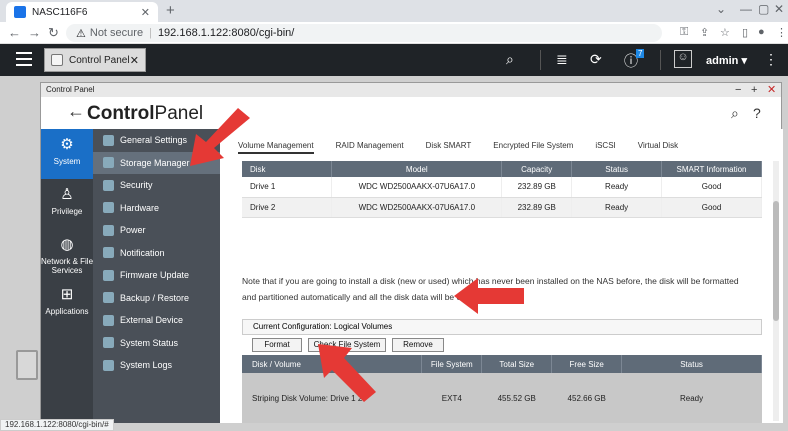 Image resolution: width=788 pixels, height=431 pixels. What do you see at coordinates (779, 9) in the screenshot?
I see `close-window-icon: ✕` at bounding box center [779, 9].